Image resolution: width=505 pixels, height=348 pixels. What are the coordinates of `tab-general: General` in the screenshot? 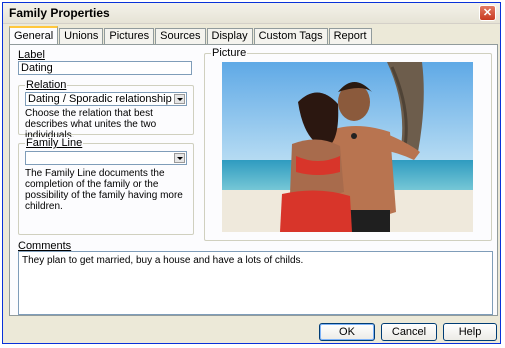 It's located at (34, 35).